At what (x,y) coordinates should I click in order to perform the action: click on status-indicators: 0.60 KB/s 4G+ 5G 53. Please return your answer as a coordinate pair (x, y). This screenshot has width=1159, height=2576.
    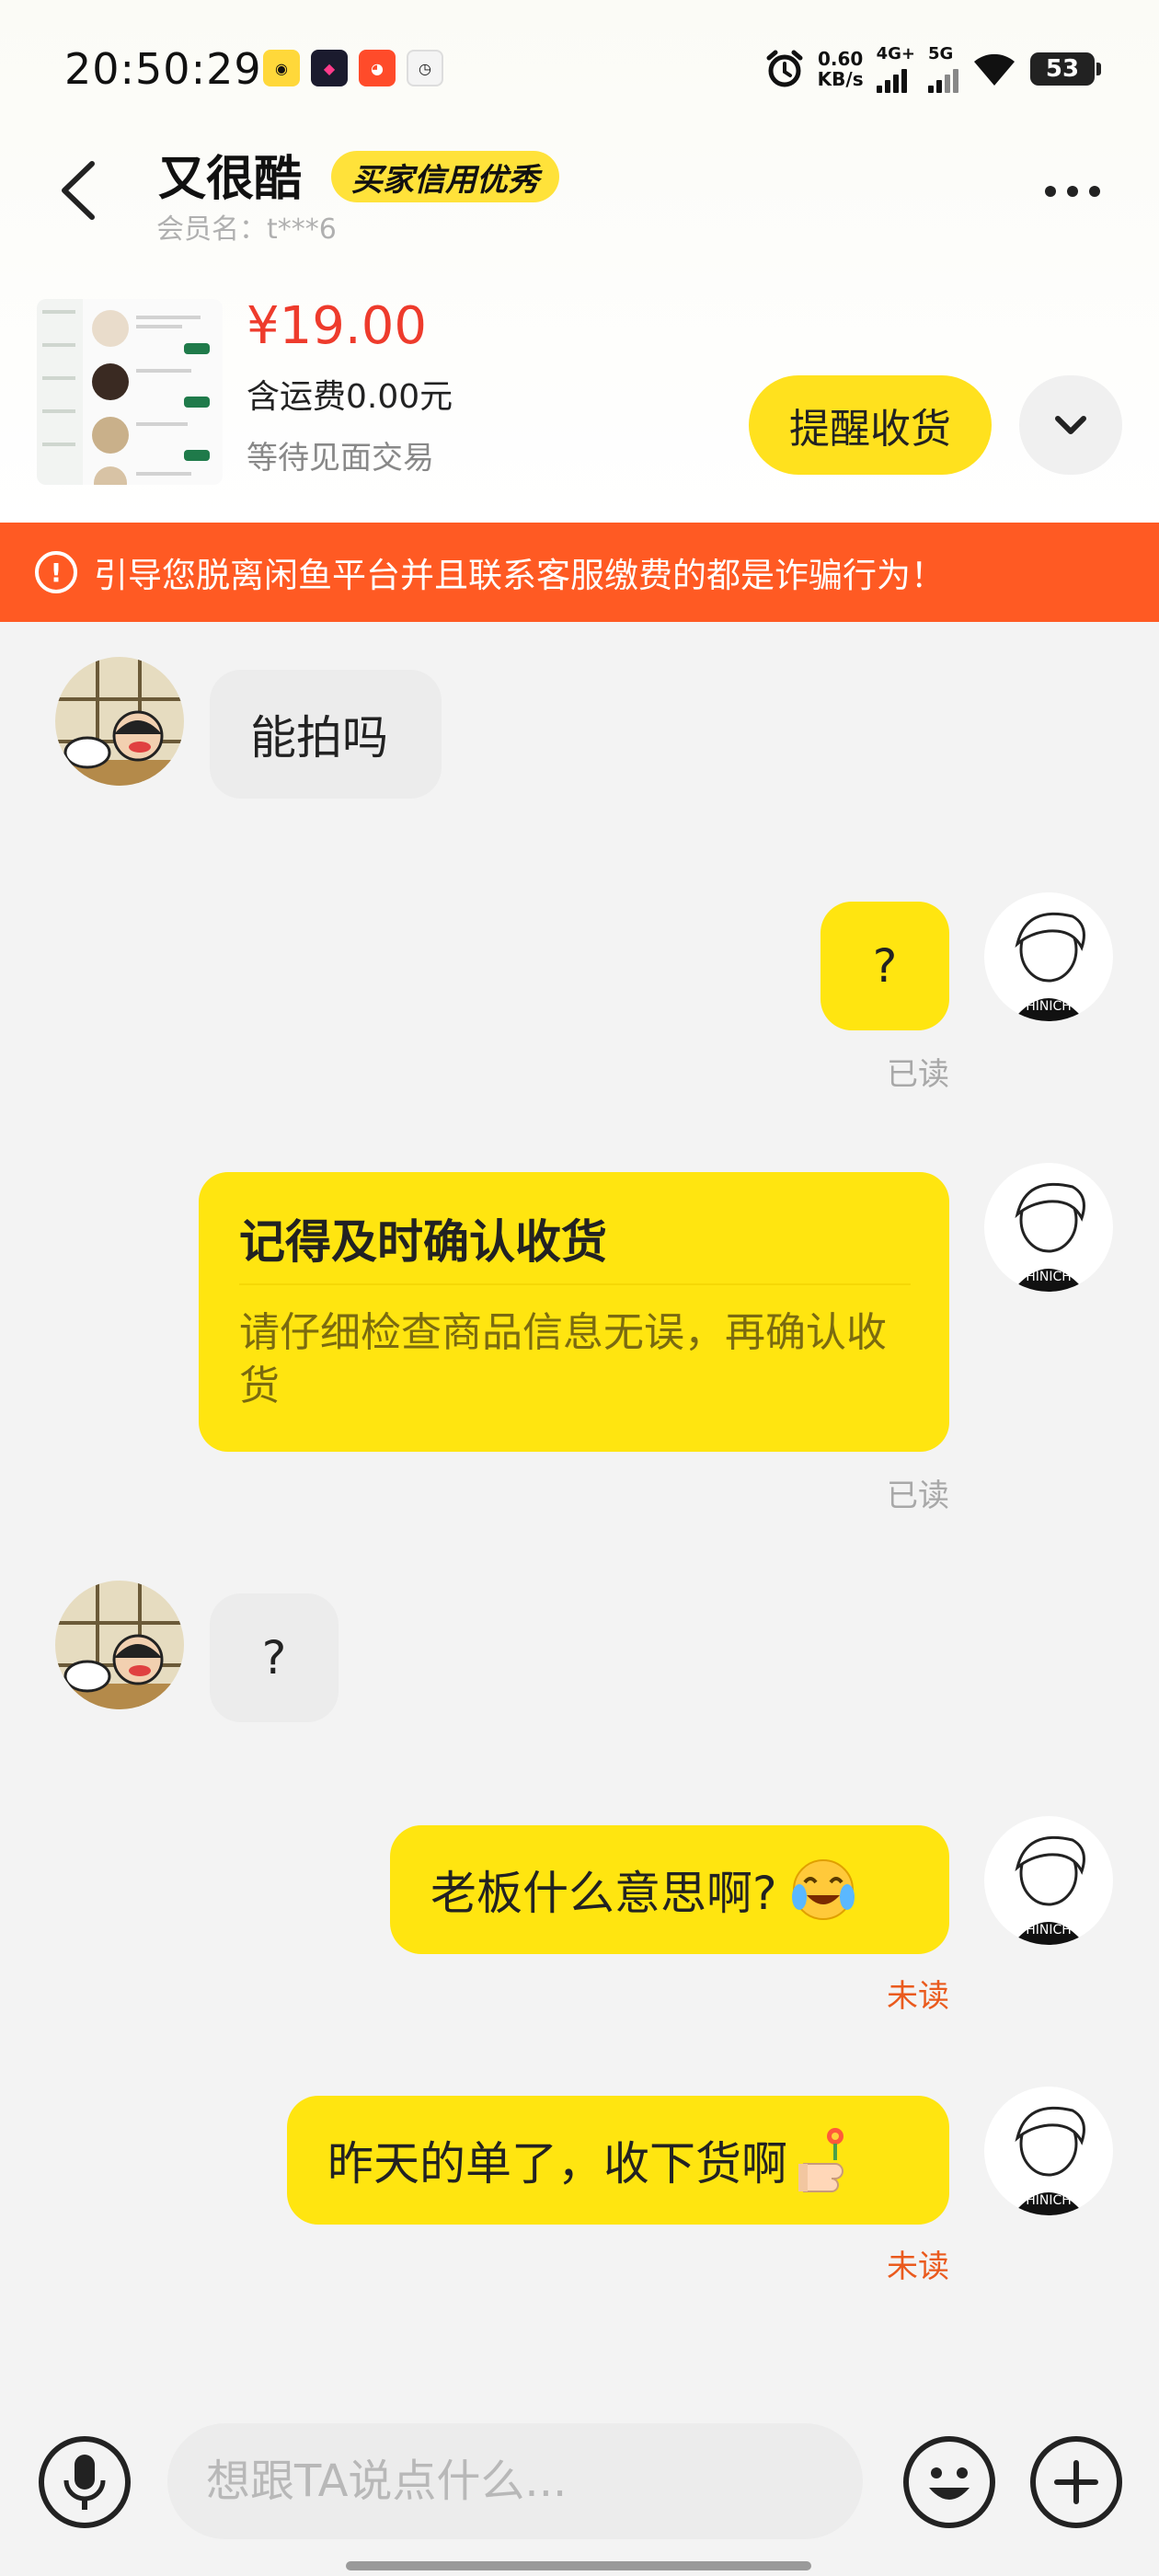
    Looking at the image, I should click on (932, 68).